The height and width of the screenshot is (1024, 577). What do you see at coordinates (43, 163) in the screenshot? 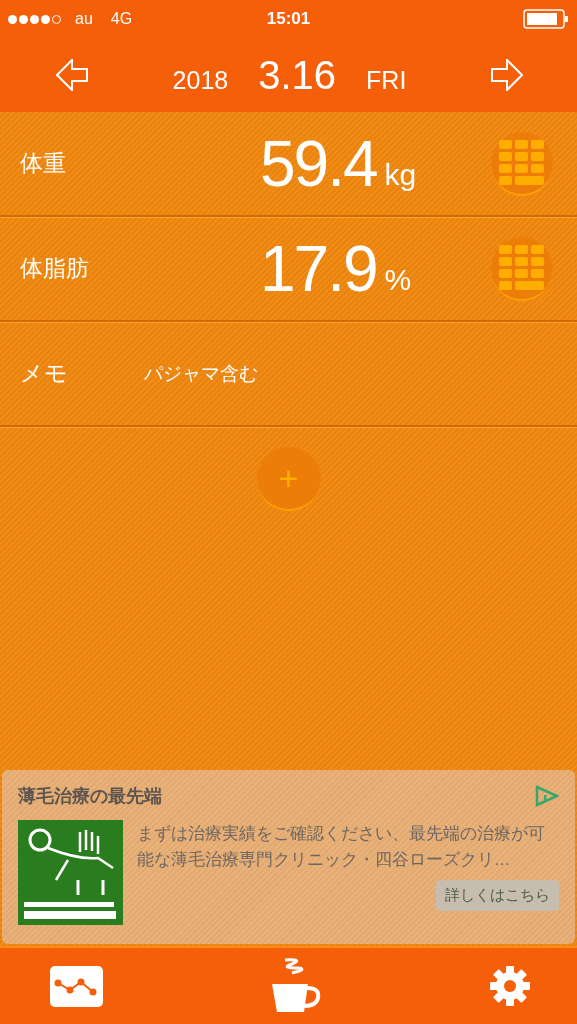
I see `entry-label: 体重` at bounding box center [43, 163].